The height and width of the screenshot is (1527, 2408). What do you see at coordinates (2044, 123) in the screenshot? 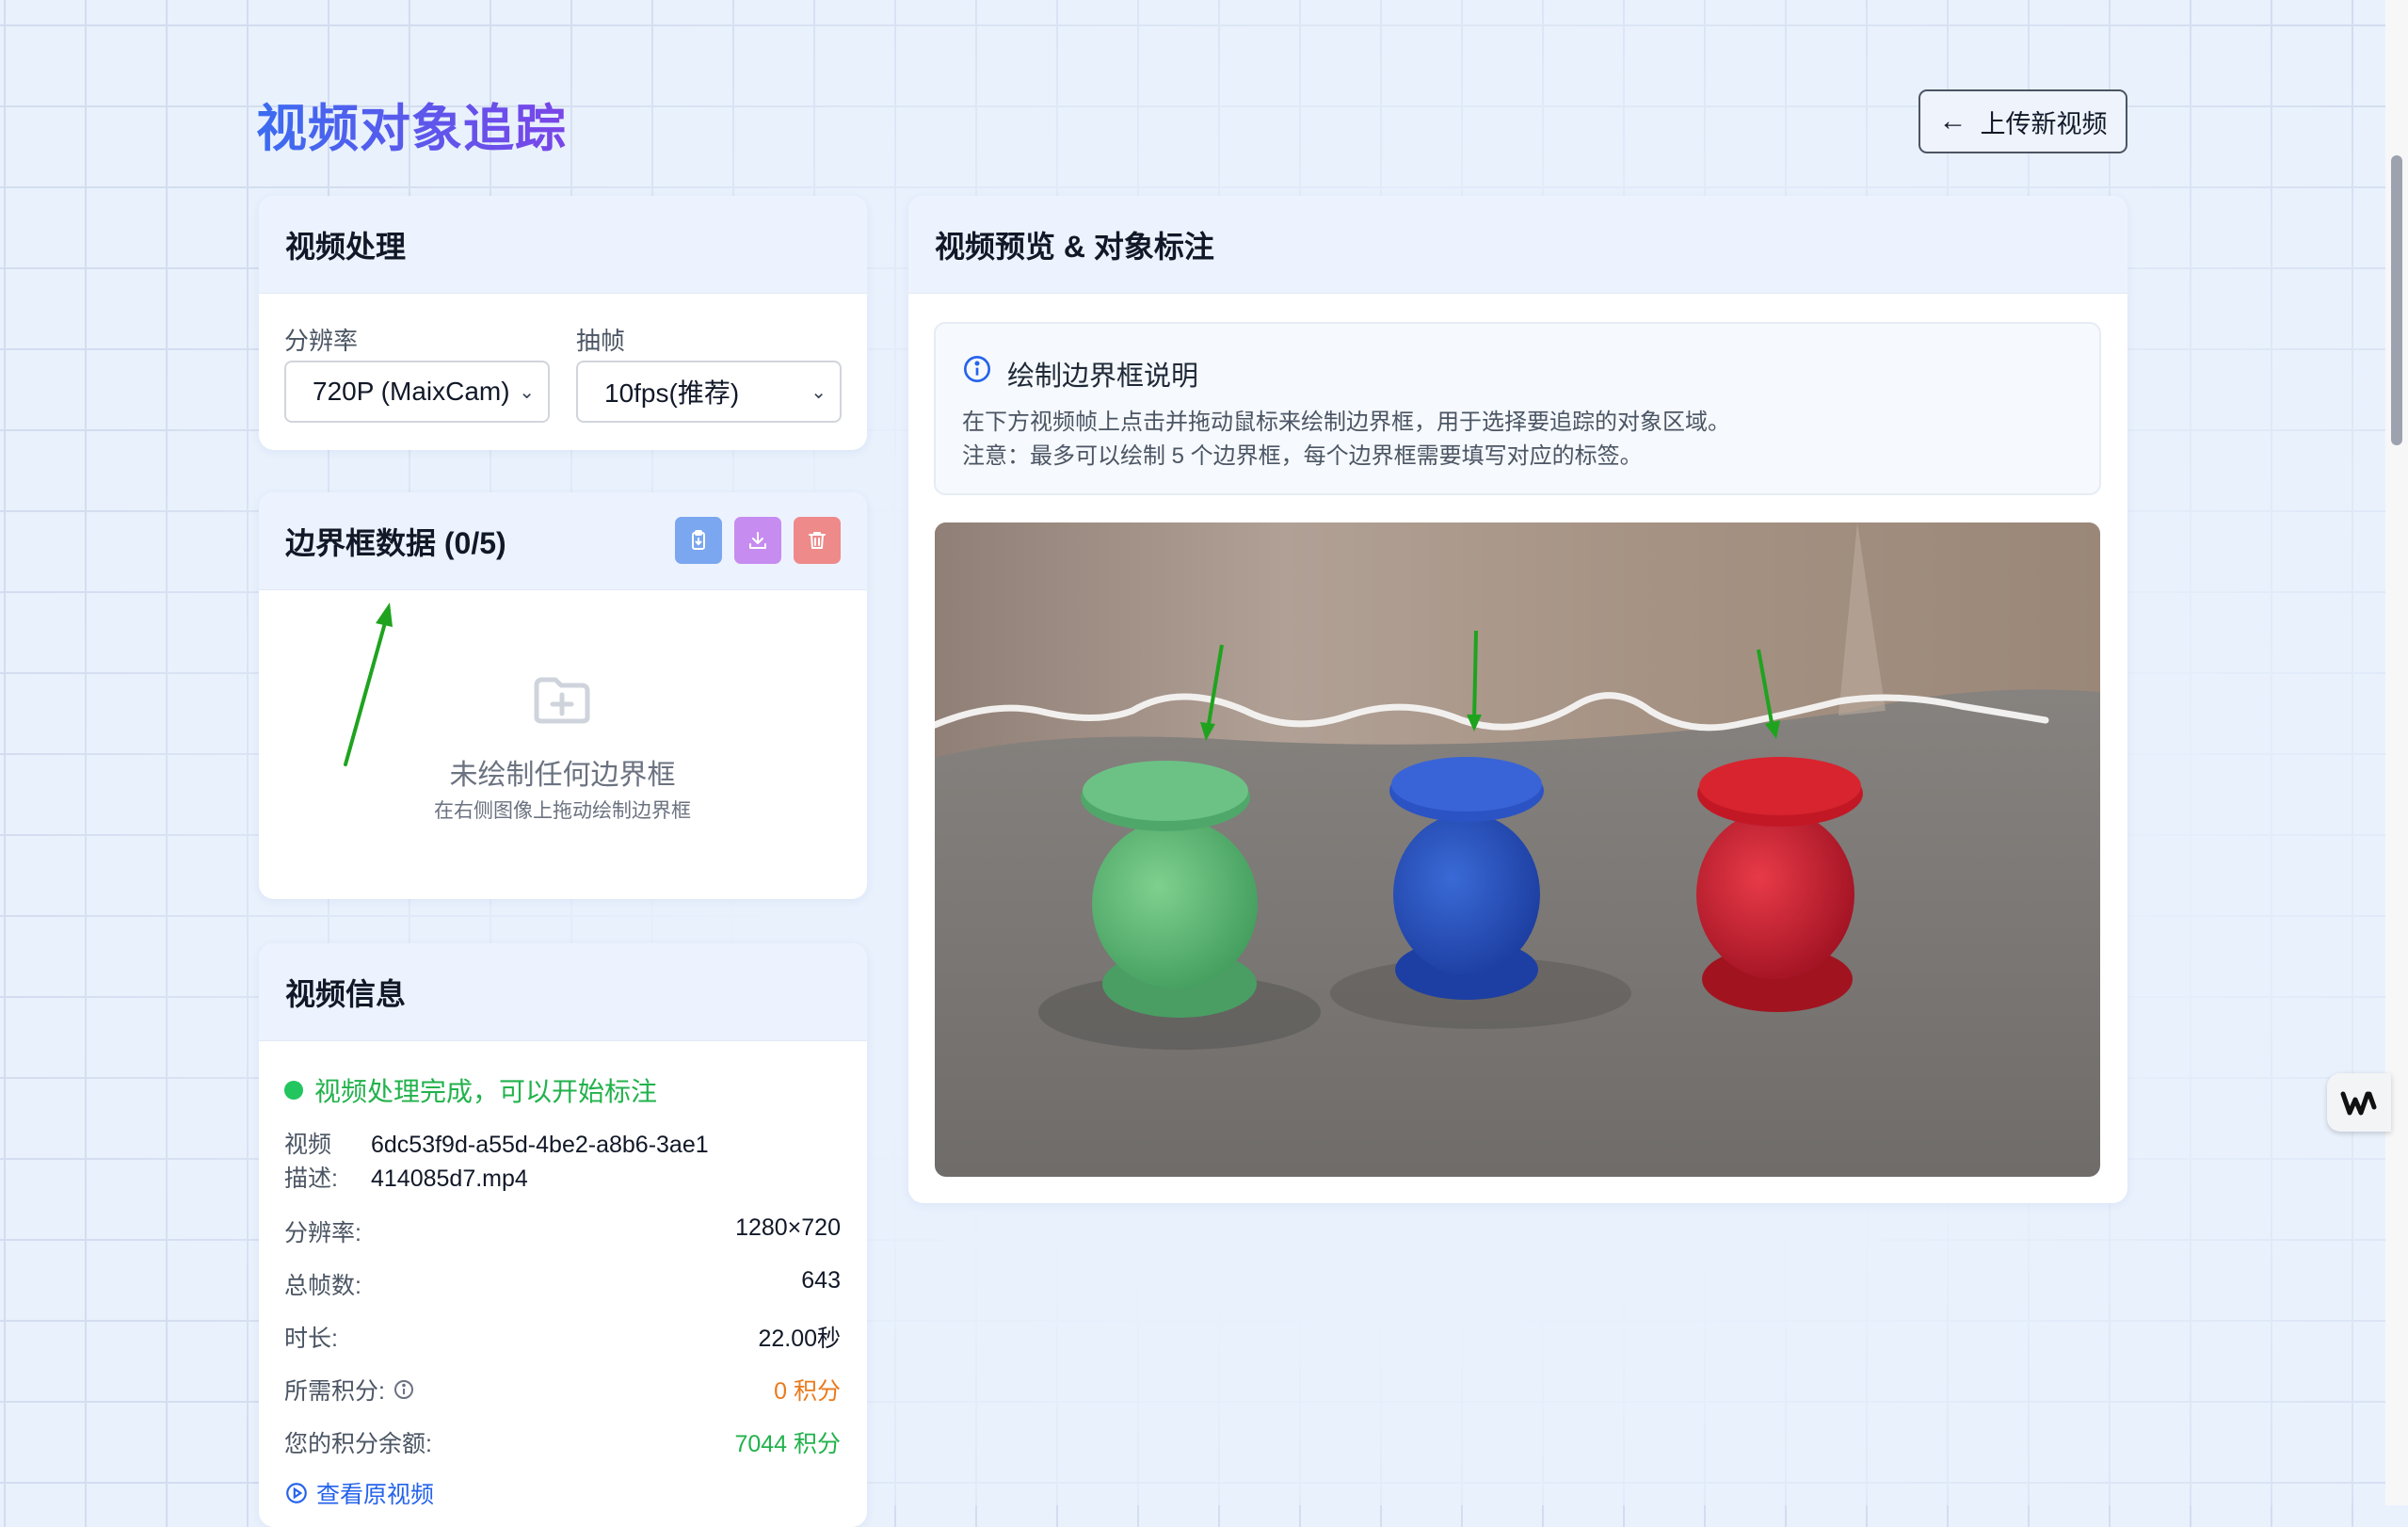
I see `upload-new-video-label: 上传新视频` at bounding box center [2044, 123].